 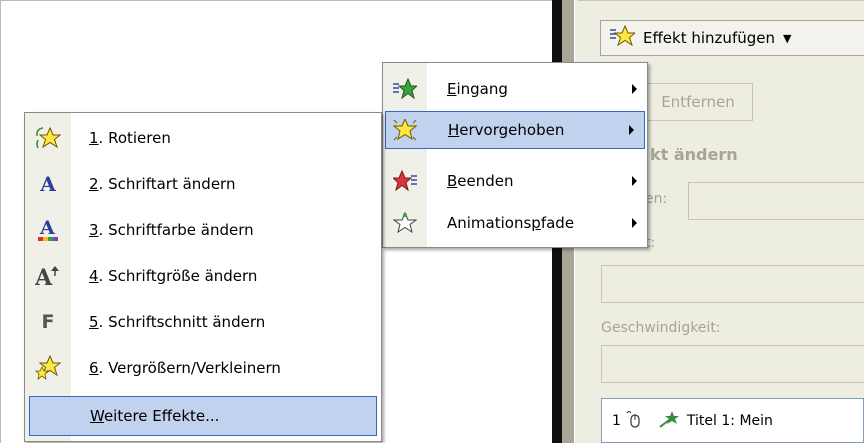 I want to click on animation-list-item: 1 Titel 1: Mein, so click(x=732, y=420).